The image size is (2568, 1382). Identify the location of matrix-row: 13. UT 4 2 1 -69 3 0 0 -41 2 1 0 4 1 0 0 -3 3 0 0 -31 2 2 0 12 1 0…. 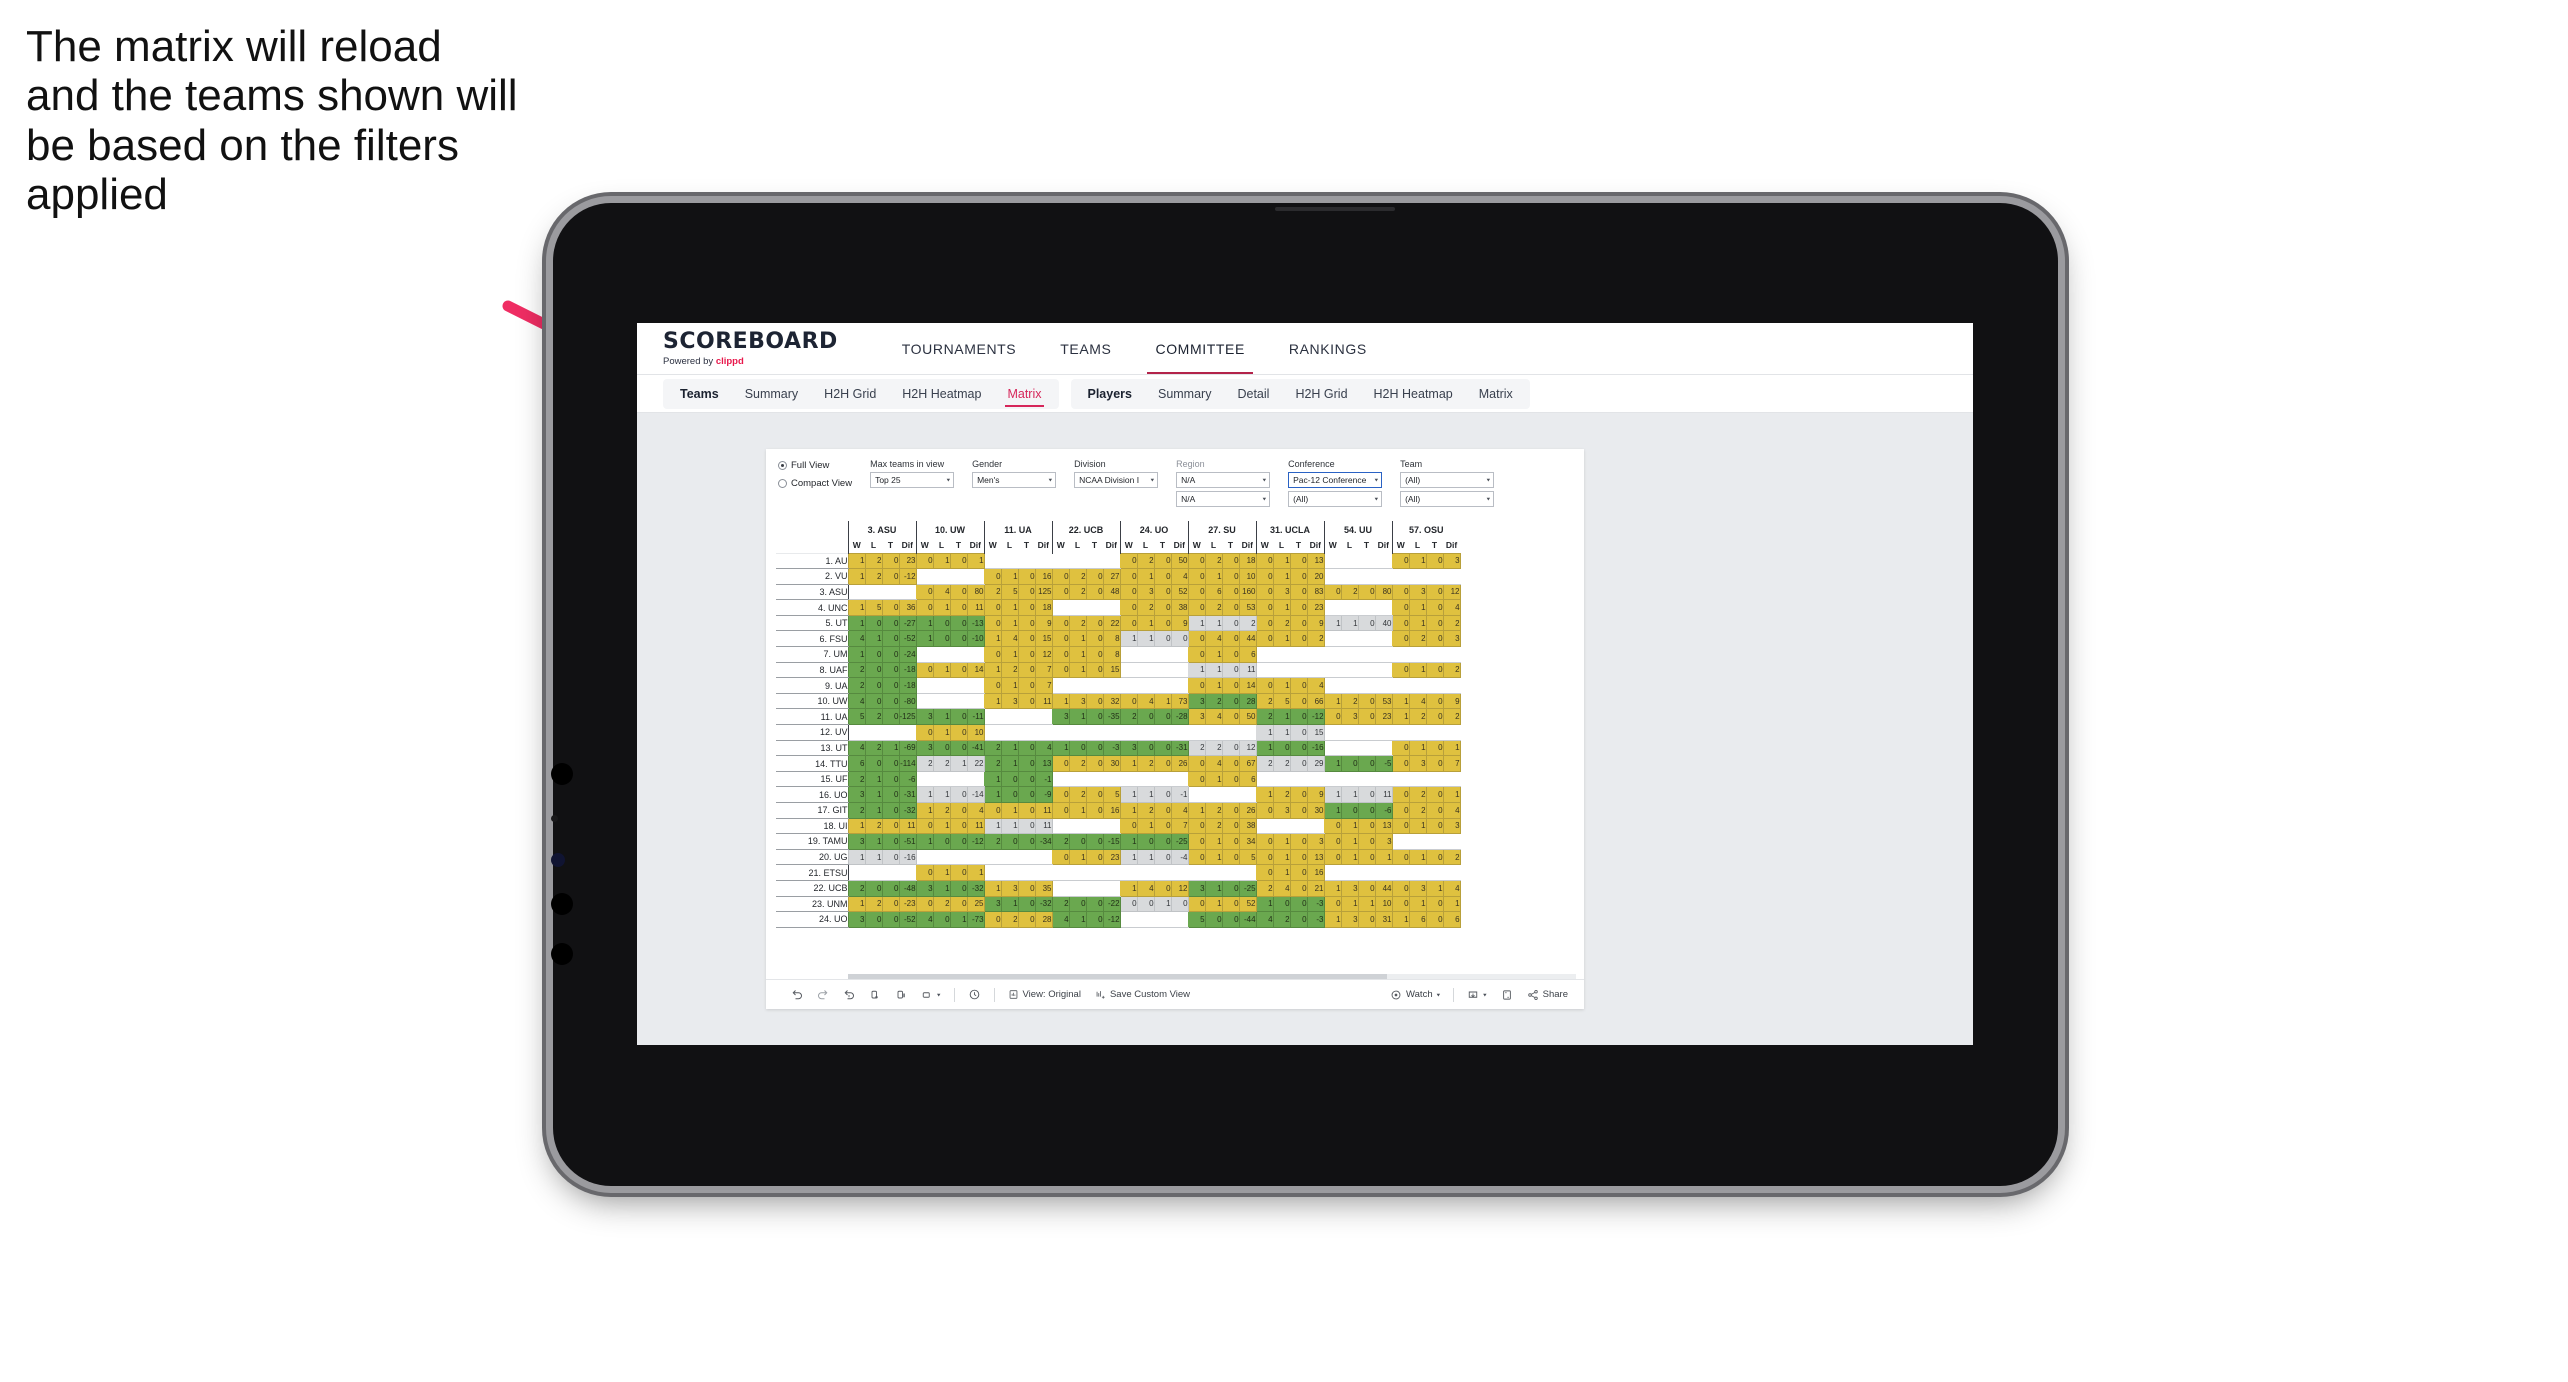
(1118, 748).